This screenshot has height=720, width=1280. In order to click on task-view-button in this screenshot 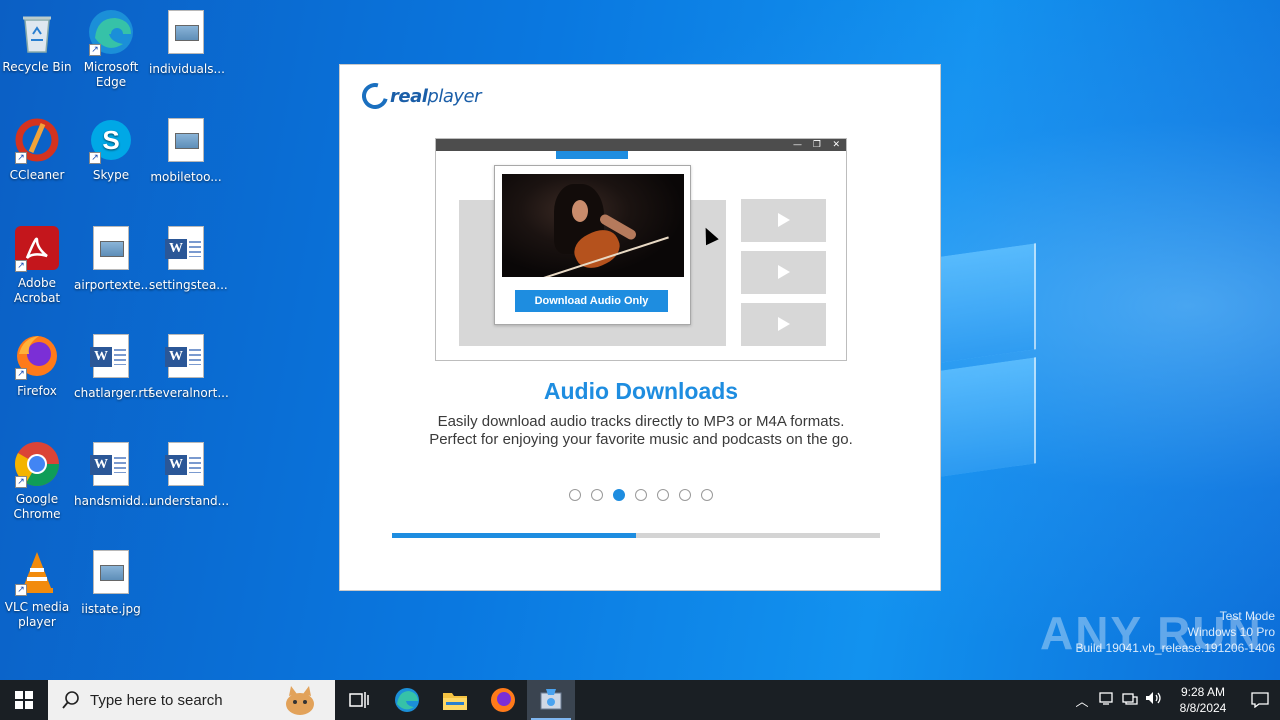, I will do `click(359, 700)`.